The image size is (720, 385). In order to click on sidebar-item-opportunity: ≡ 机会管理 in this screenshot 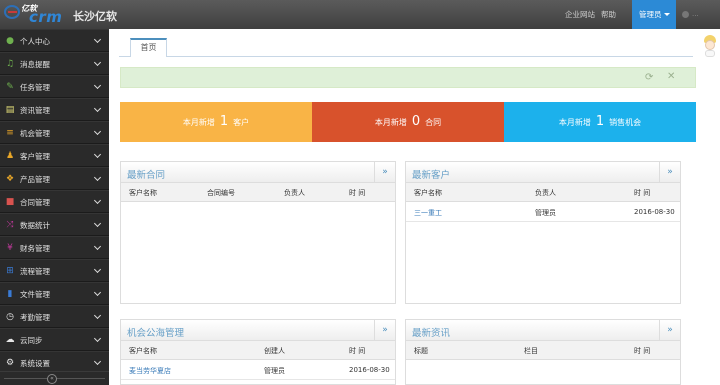, I will do `click(54, 132)`.